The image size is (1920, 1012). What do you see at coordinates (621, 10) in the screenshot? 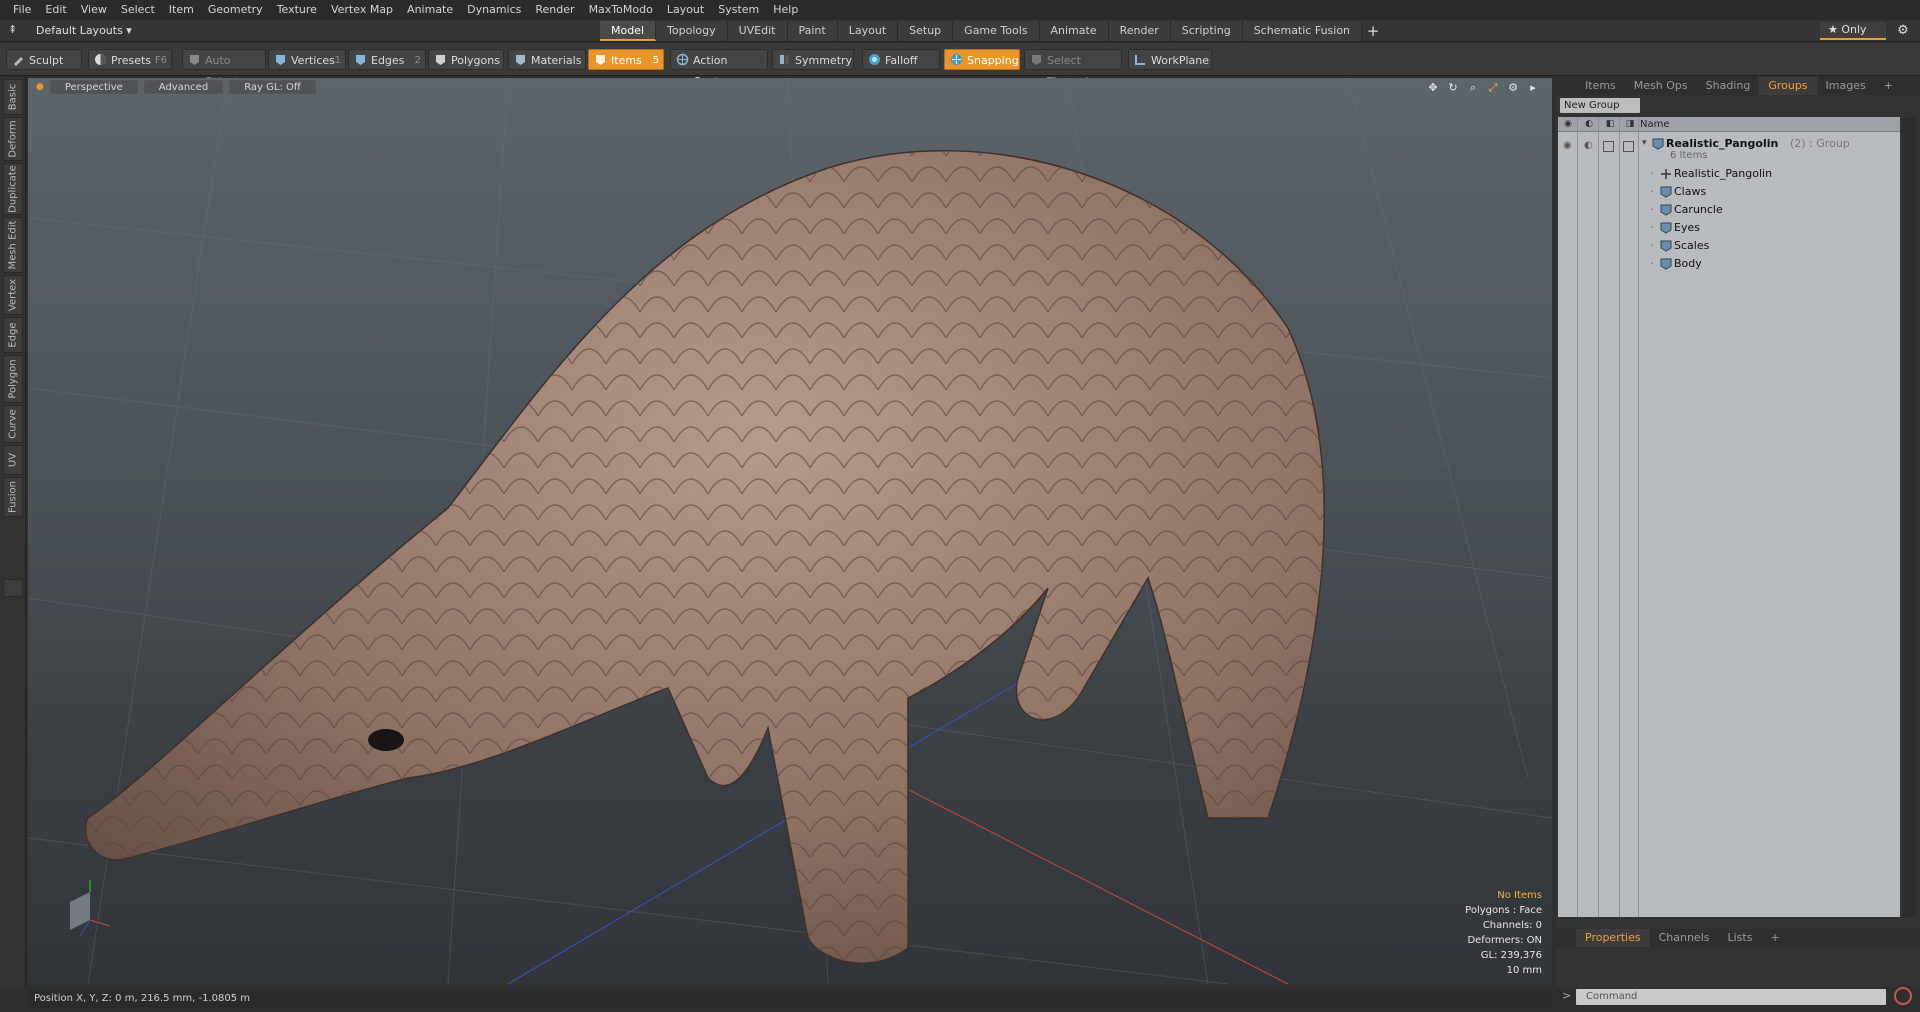
I see `menu-maxtomodo: MaxToModo` at bounding box center [621, 10].